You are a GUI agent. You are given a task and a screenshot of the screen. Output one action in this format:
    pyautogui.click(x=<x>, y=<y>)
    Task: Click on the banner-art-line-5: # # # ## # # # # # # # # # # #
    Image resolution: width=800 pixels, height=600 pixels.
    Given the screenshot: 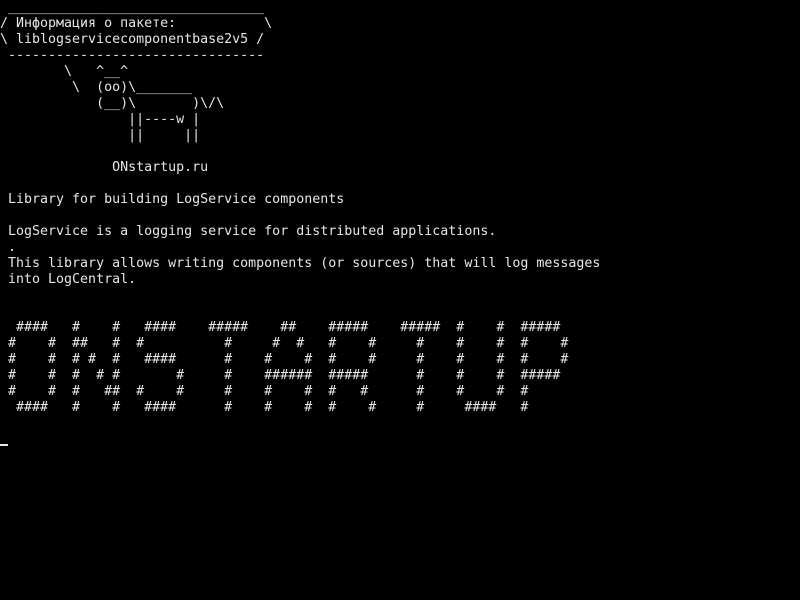 What is the action you would take?
    pyautogui.click(x=264, y=391)
    